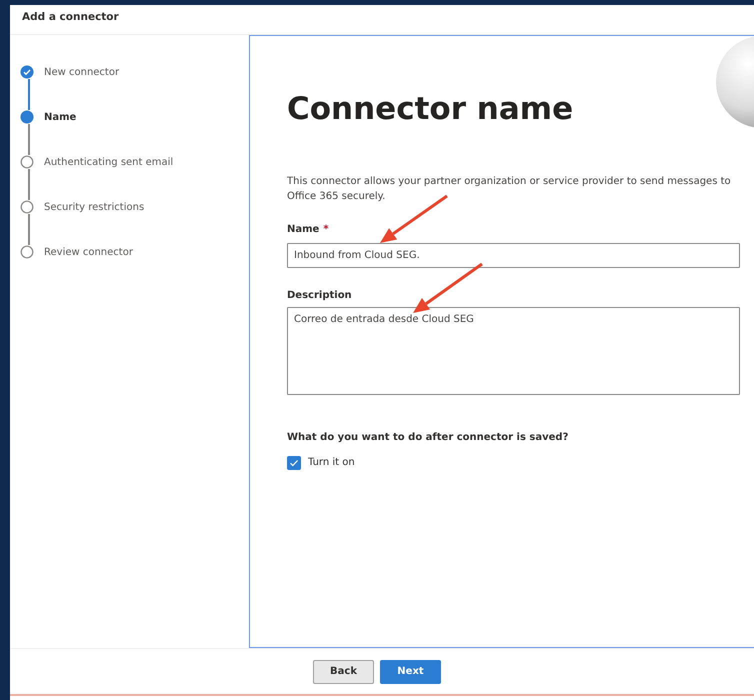 The width and height of the screenshot is (754, 700). I want to click on step-label: Name, so click(60, 117).